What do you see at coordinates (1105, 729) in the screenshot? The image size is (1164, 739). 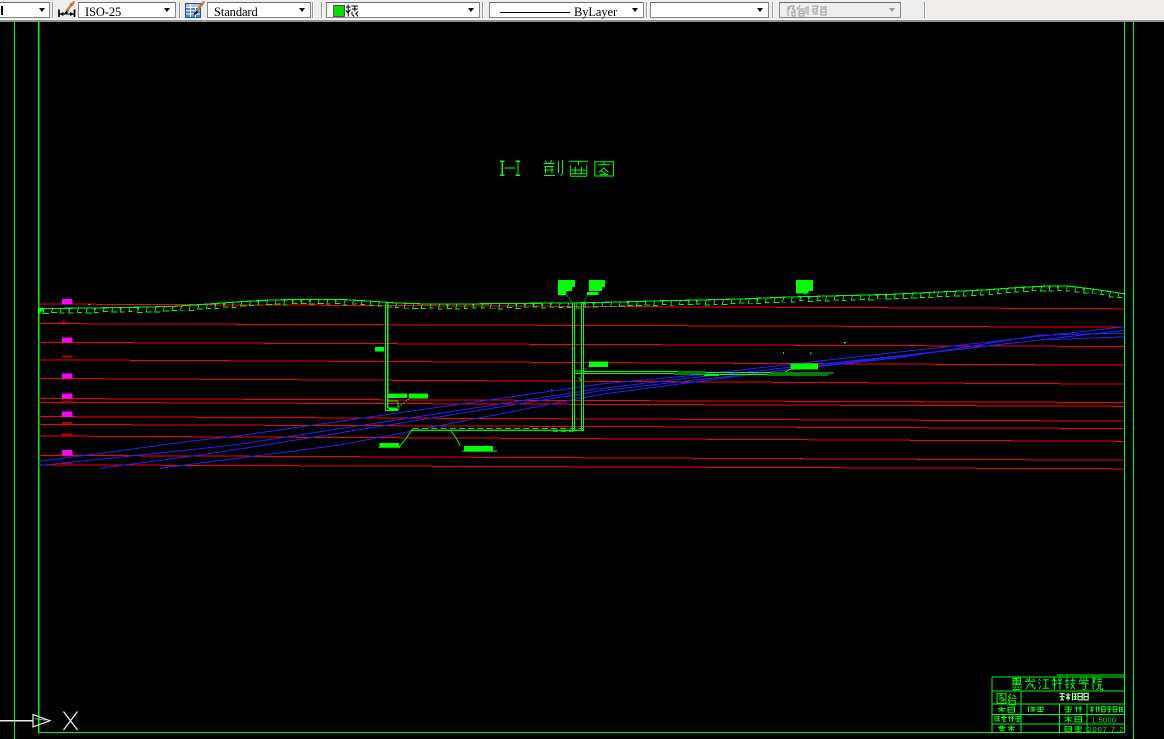 I see `svg-text: 2007.7.2` at bounding box center [1105, 729].